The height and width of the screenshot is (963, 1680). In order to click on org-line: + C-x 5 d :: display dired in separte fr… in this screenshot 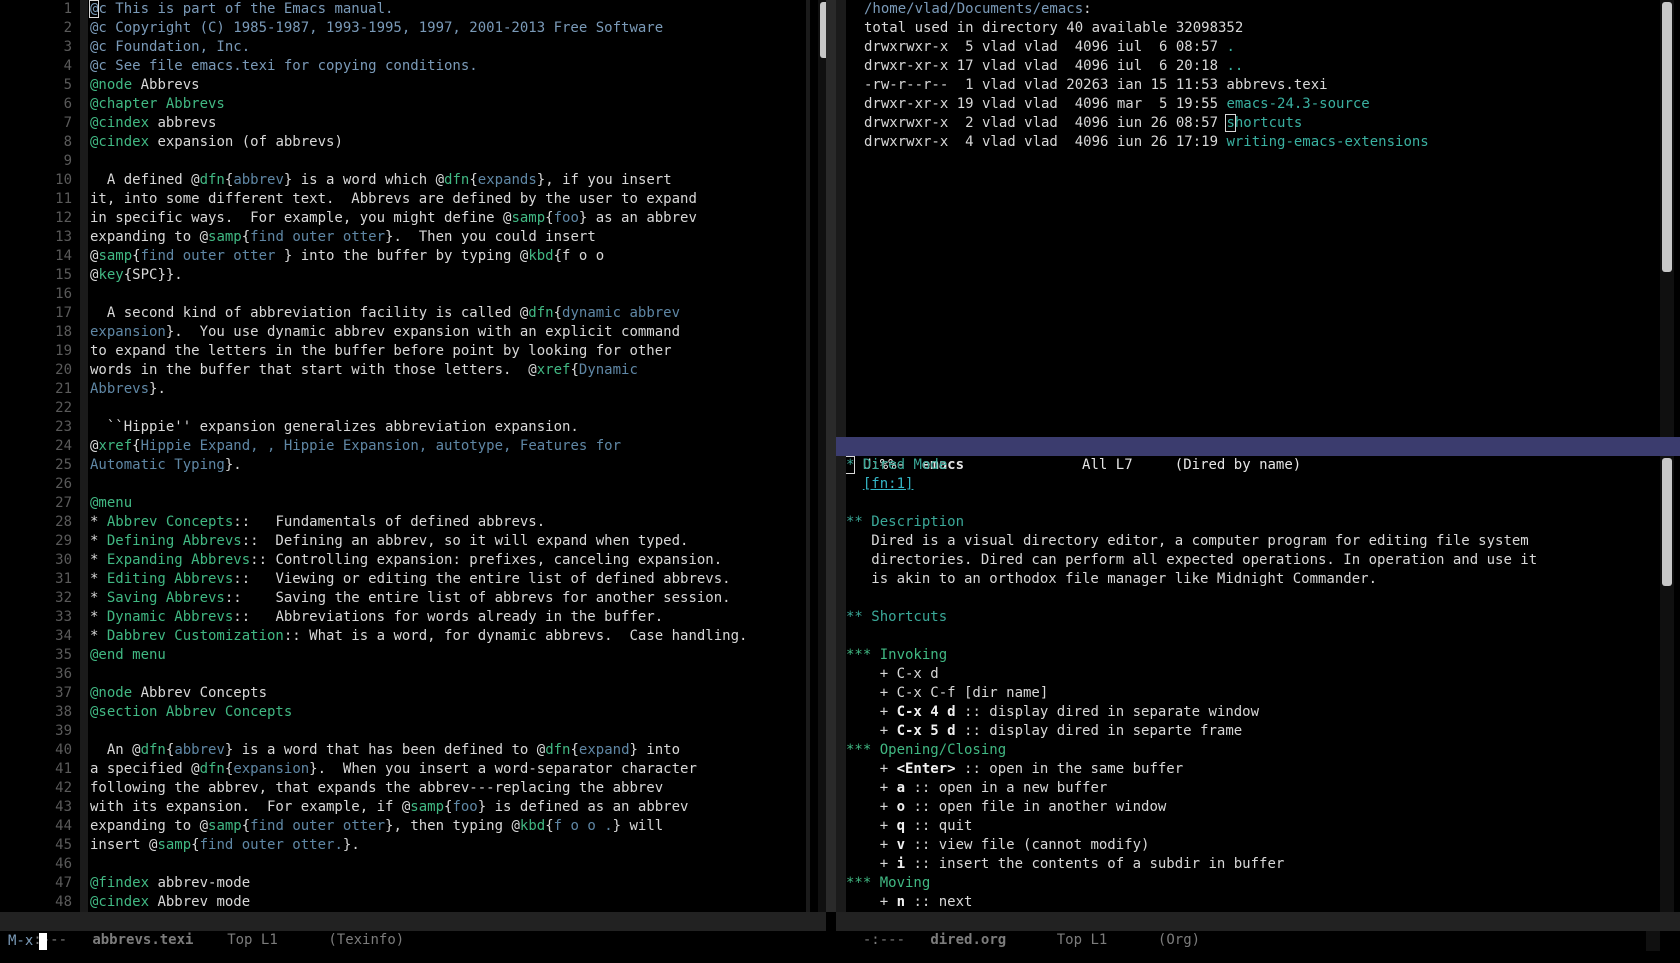, I will do `click(1191, 731)`.